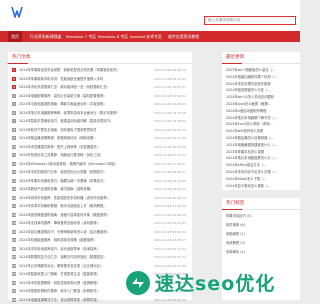 The width and height of the screenshot is (320, 304). What do you see at coordinates (17, 12) in the screenshot?
I see `site-logo-icon` at bounding box center [17, 12].